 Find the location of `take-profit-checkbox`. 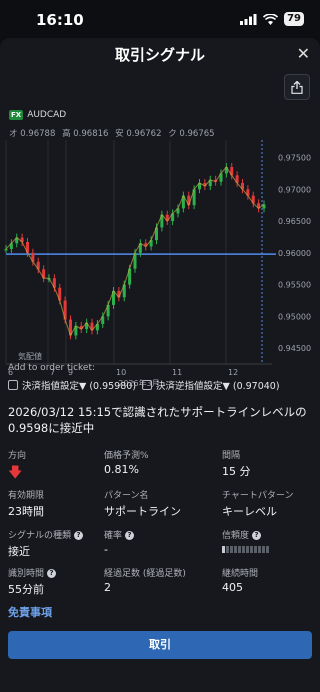

take-profit-checkbox is located at coordinates (13, 385).